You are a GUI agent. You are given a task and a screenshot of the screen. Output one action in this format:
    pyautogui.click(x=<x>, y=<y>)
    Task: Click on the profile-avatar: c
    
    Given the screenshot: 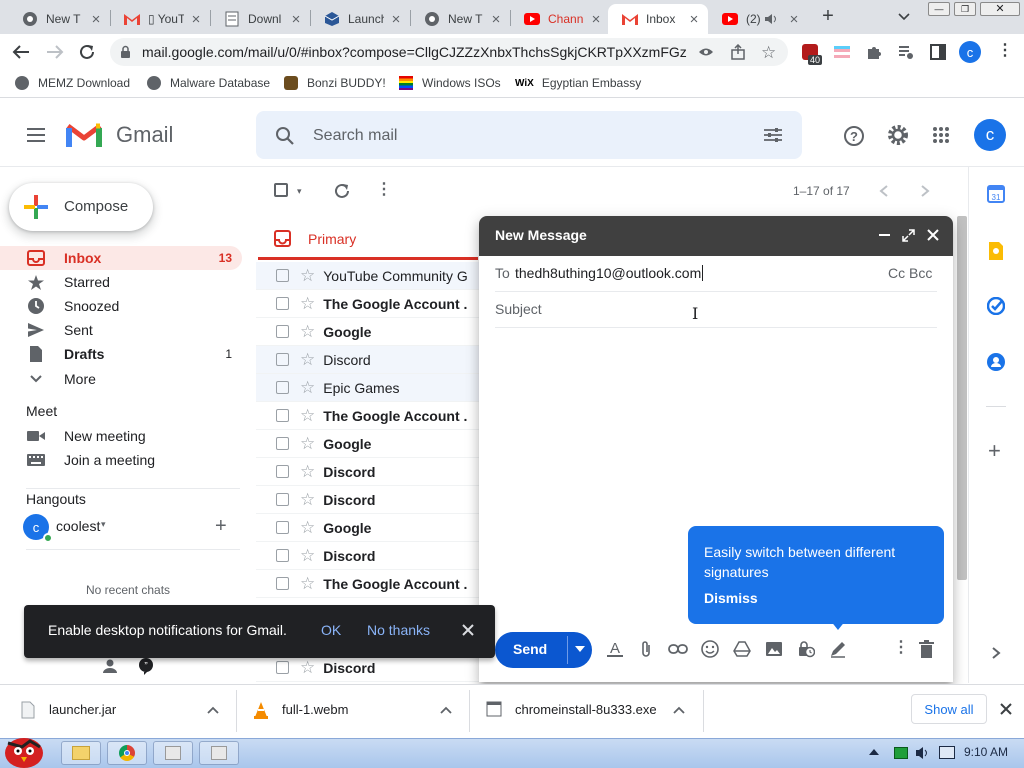 What is the action you would take?
    pyautogui.click(x=970, y=52)
    